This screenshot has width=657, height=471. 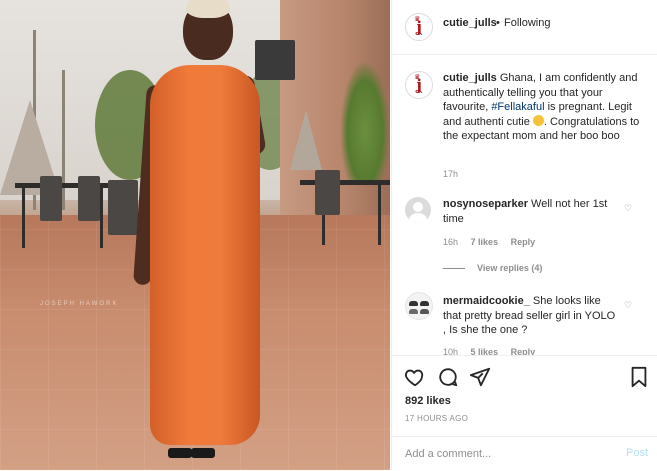 I want to click on comment-2-likes: 5 likes, so click(x=485, y=351).